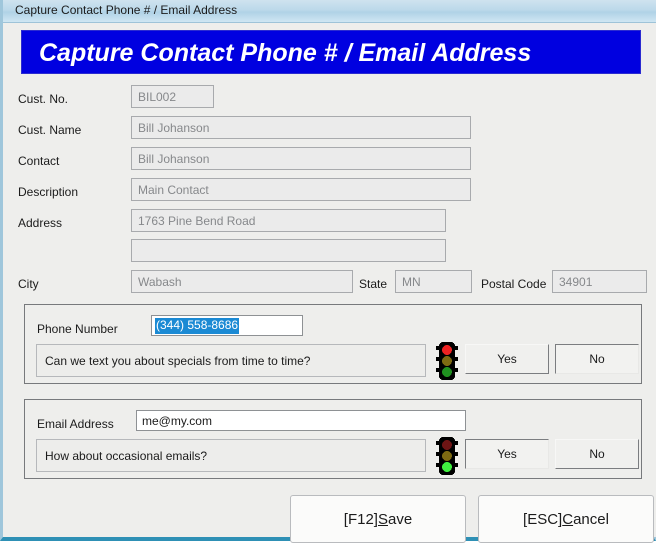 The height and width of the screenshot is (543, 656). I want to click on city-field: Wabash, so click(242, 281).